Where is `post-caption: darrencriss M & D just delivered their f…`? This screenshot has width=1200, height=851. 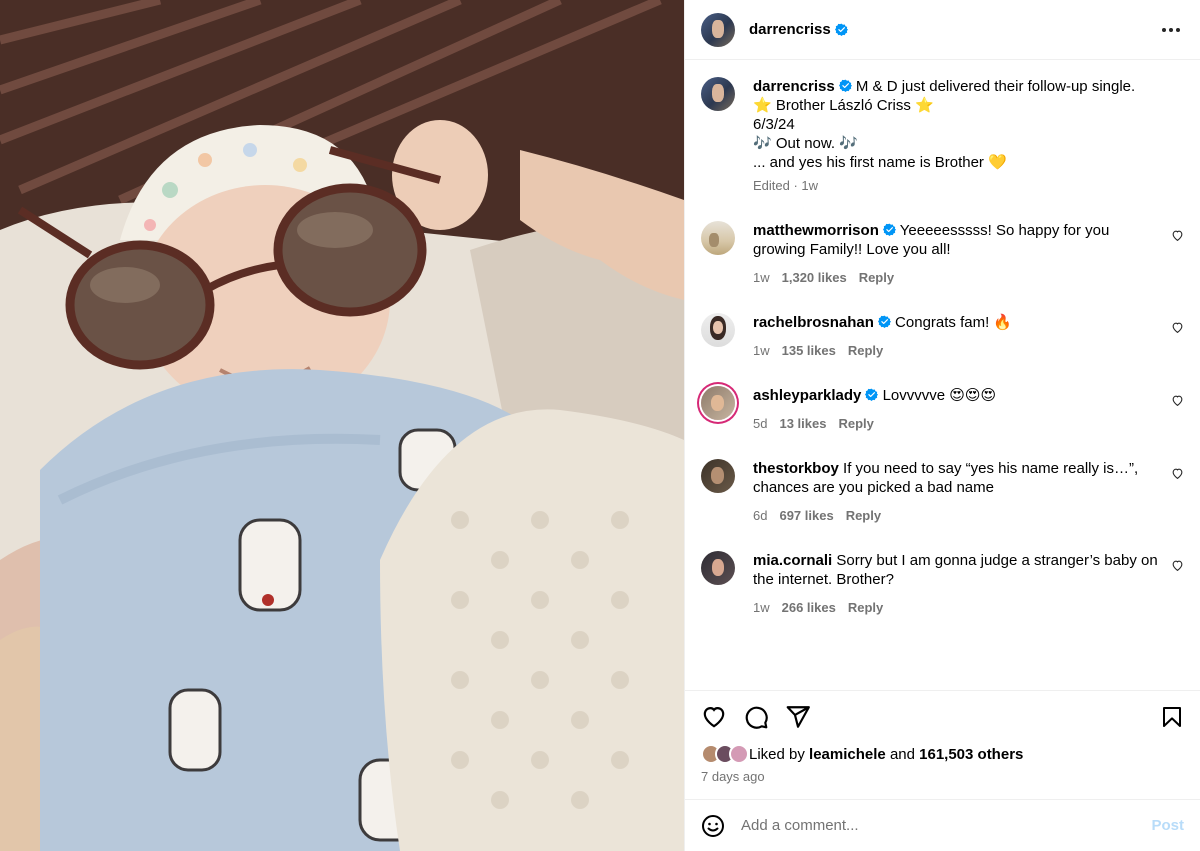 post-caption: darrencriss M & D just delivered their f… is located at coordinates (942, 136).